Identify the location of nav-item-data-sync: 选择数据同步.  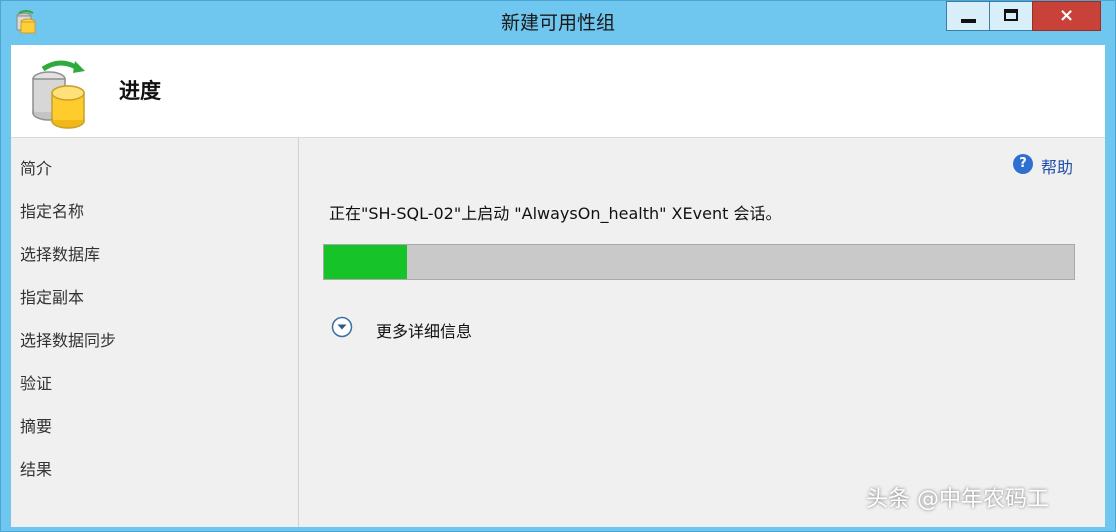
(68, 339).